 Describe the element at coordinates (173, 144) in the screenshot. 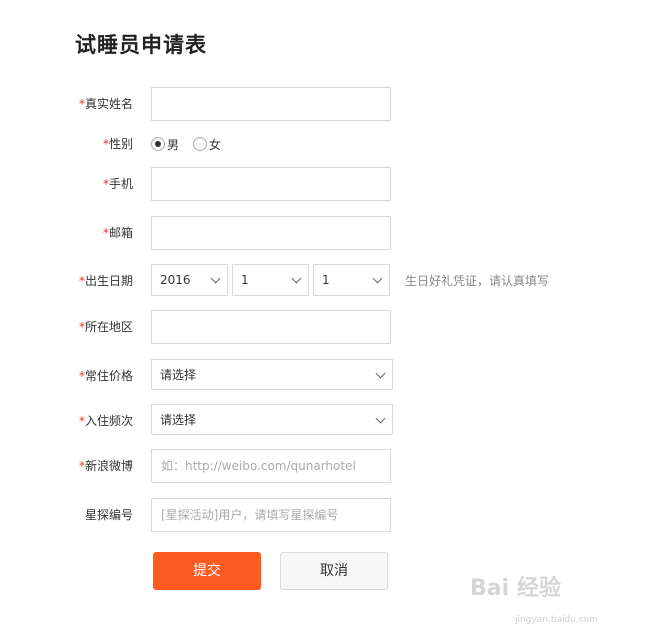

I see `gender-option-male-label: 男` at that location.